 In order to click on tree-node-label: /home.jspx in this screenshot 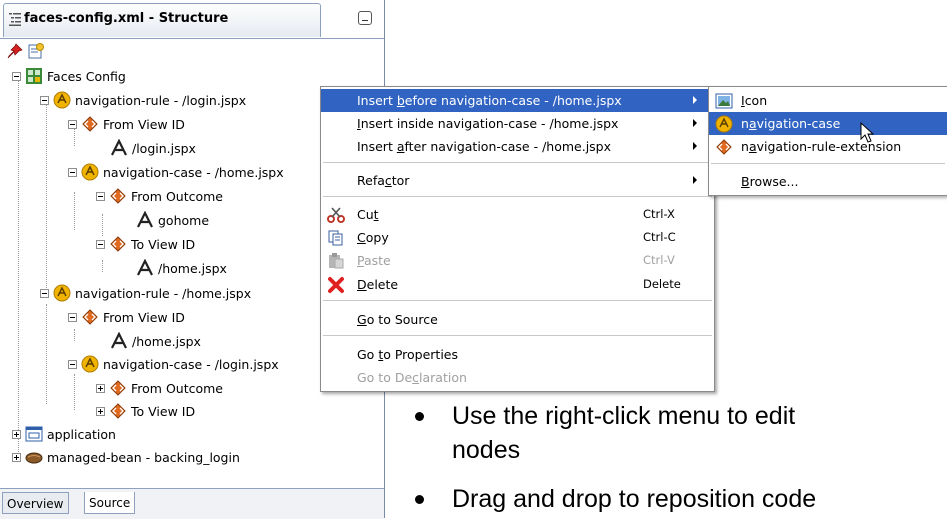, I will do `click(166, 341)`.